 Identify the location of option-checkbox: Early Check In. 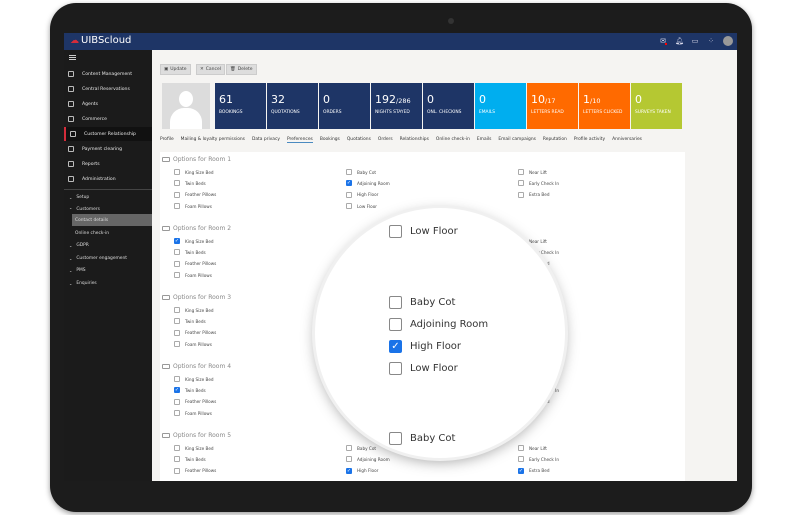
(538, 183).